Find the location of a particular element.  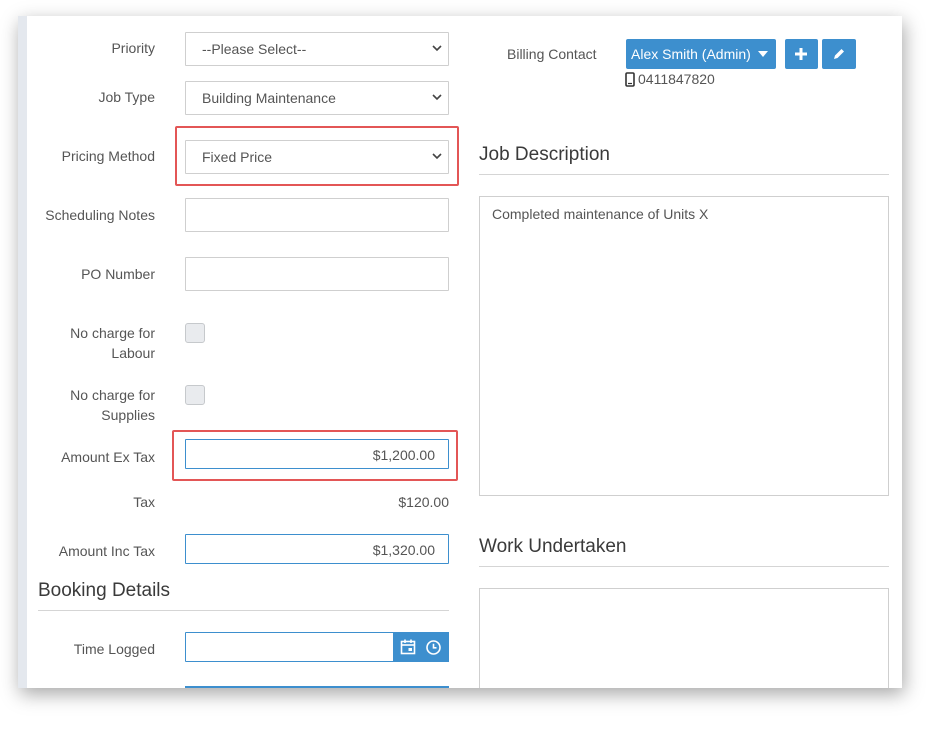

no-charge-supplies-label-line1: No charge for is located at coordinates (112, 395).